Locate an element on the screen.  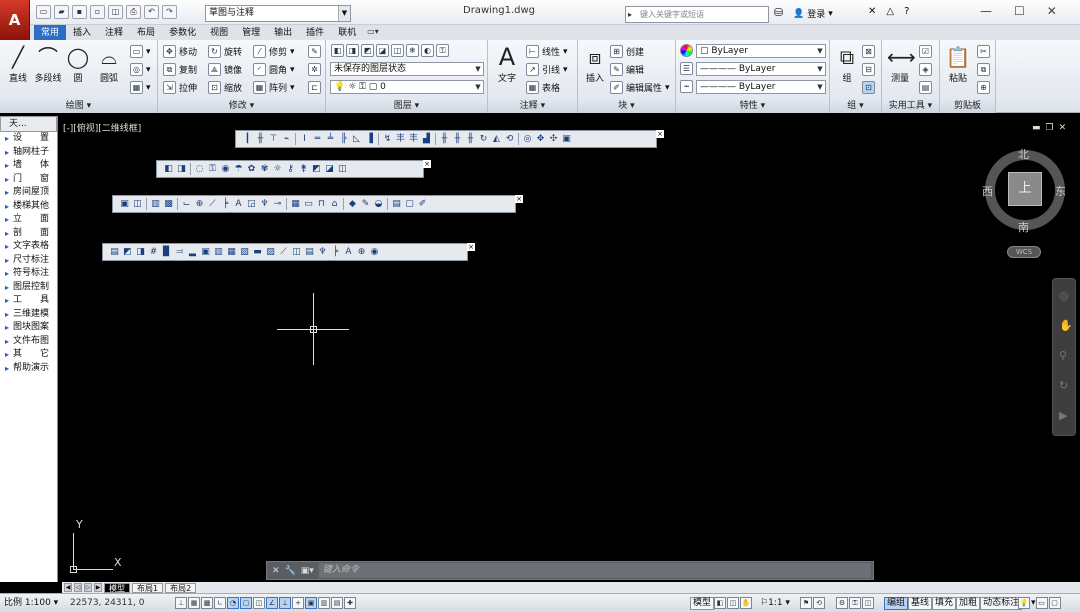
dim-diameter-icon: ═ is located at coordinates (317, 139).